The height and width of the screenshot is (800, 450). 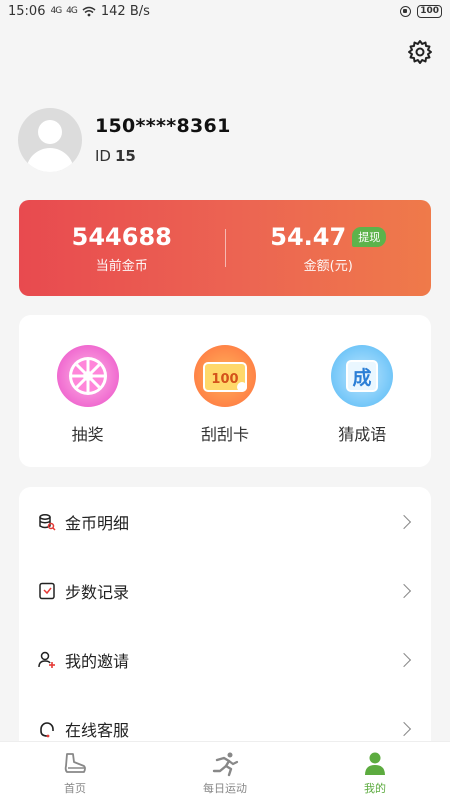 I want to click on avatar-head, so click(x=50, y=132).